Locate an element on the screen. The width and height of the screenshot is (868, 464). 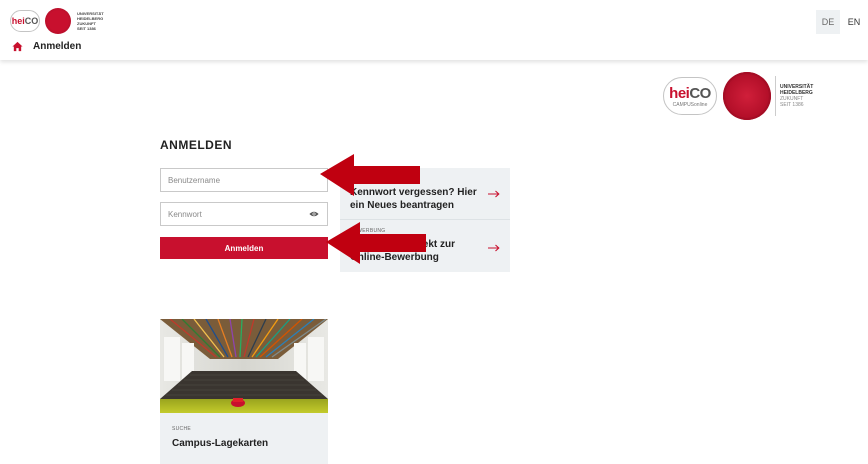
heico-he-text: hei is located at coordinates (18, 21).